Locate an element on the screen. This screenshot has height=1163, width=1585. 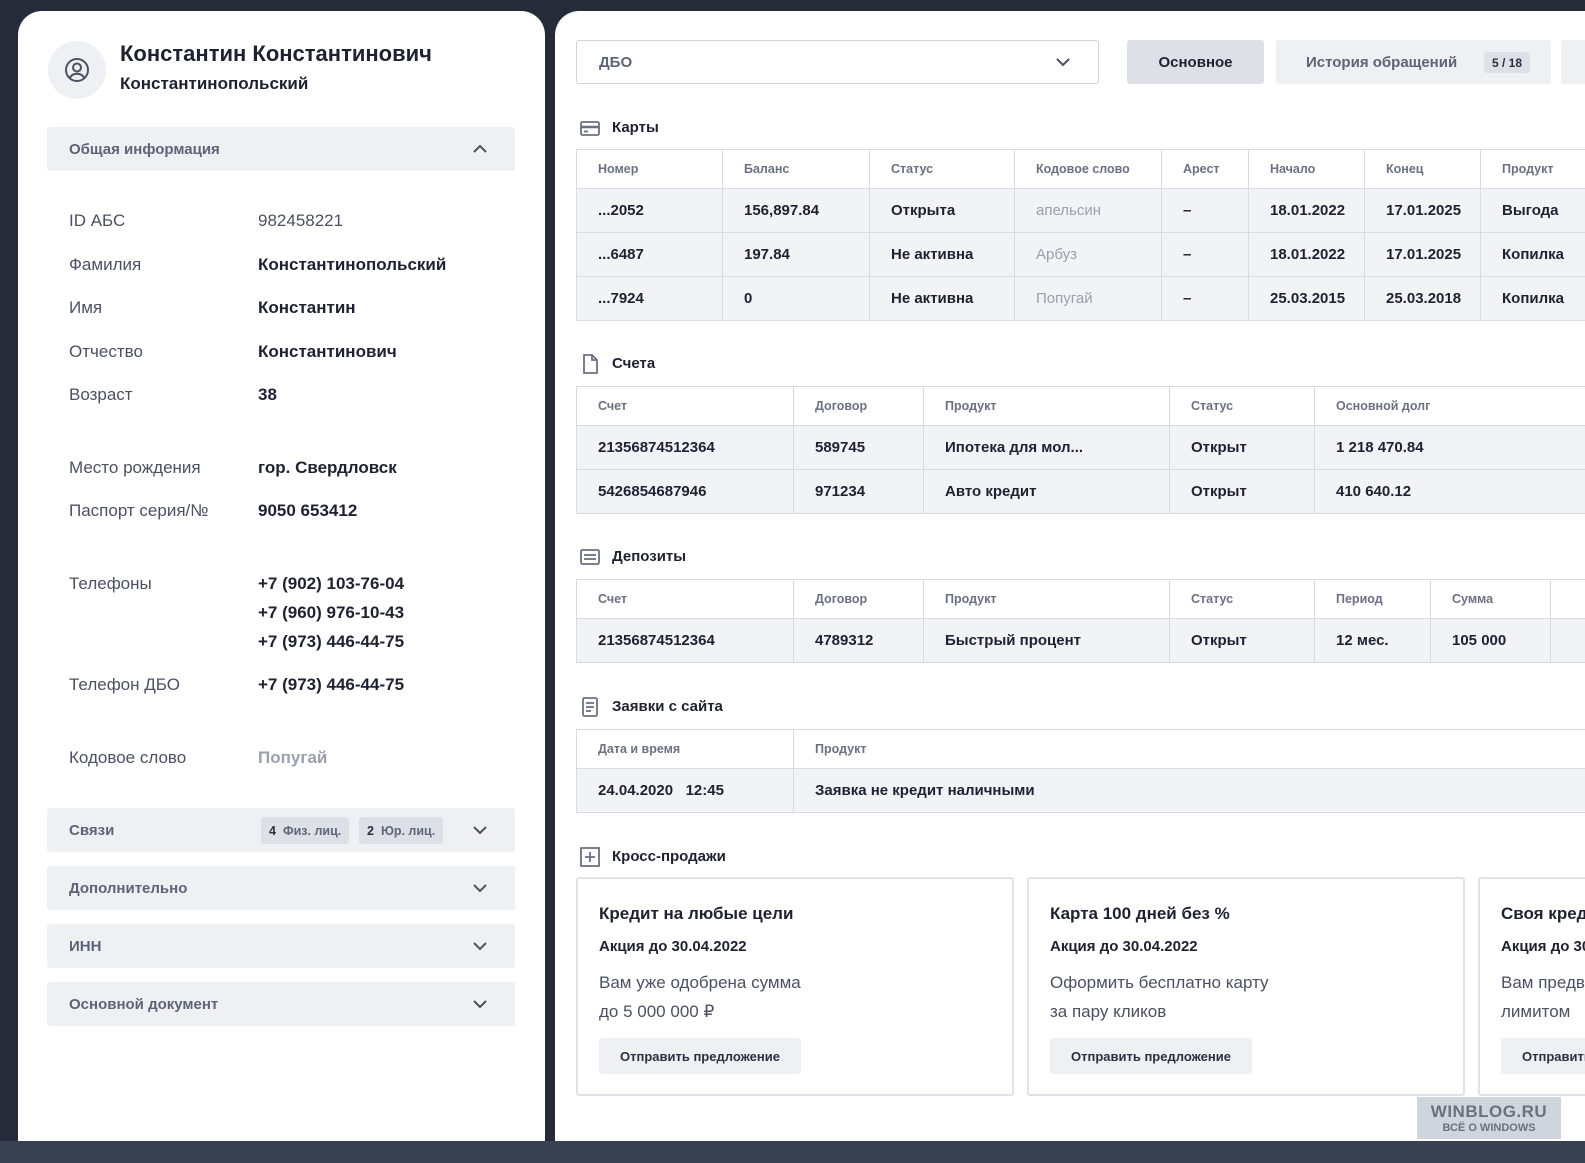
offer-line: лимитом is located at coordinates (1536, 1011).